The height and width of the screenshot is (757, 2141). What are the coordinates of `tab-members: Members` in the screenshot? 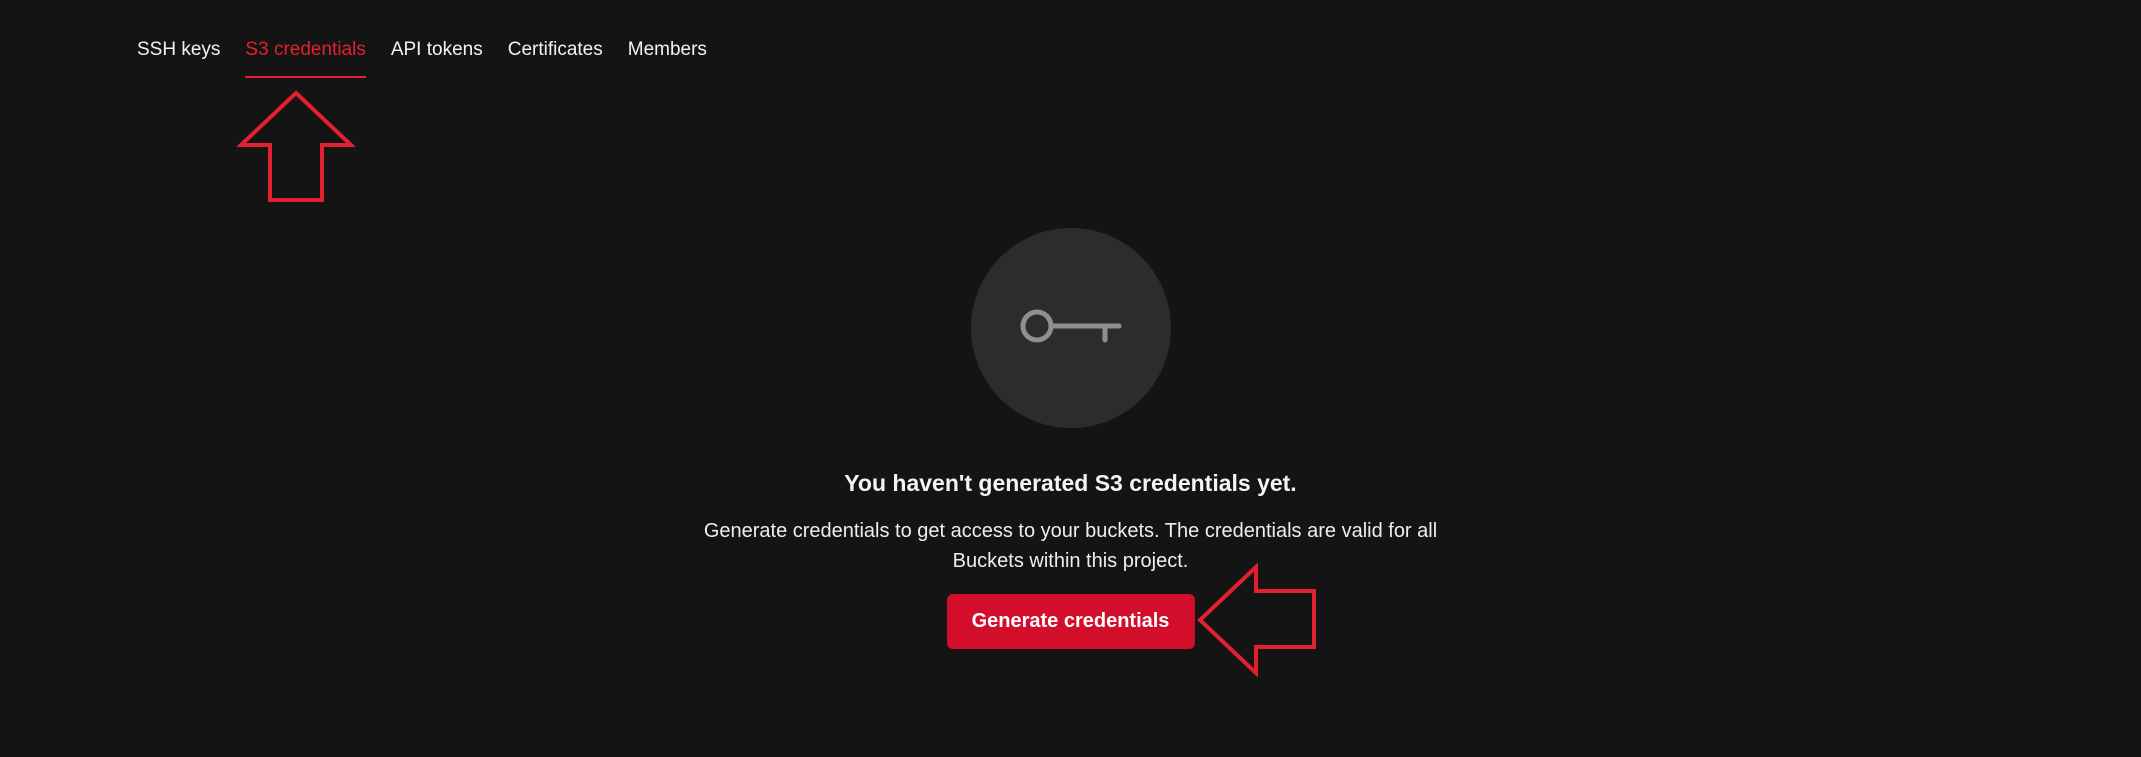 It's located at (667, 58).